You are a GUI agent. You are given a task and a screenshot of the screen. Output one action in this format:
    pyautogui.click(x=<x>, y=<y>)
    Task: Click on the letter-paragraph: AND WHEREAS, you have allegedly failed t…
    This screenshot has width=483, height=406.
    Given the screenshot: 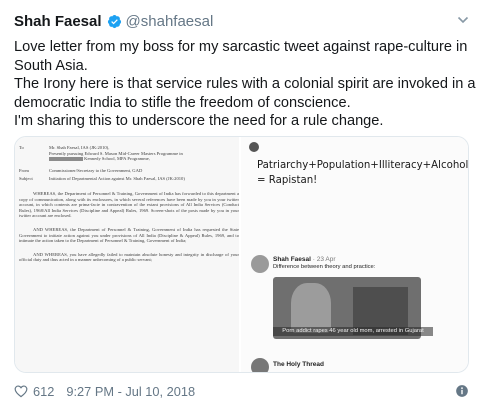 What is the action you would take?
    pyautogui.click(x=129, y=257)
    